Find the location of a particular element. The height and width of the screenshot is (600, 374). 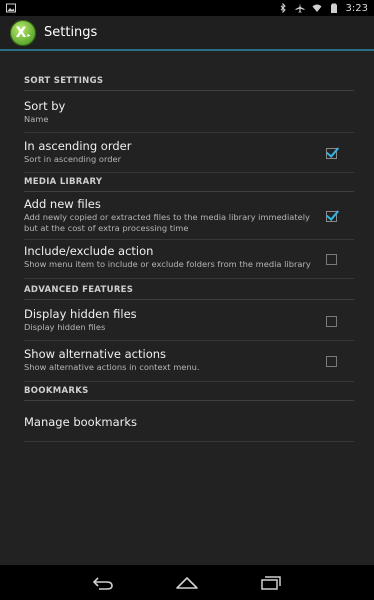

battery-icon is located at coordinates (333, 8).